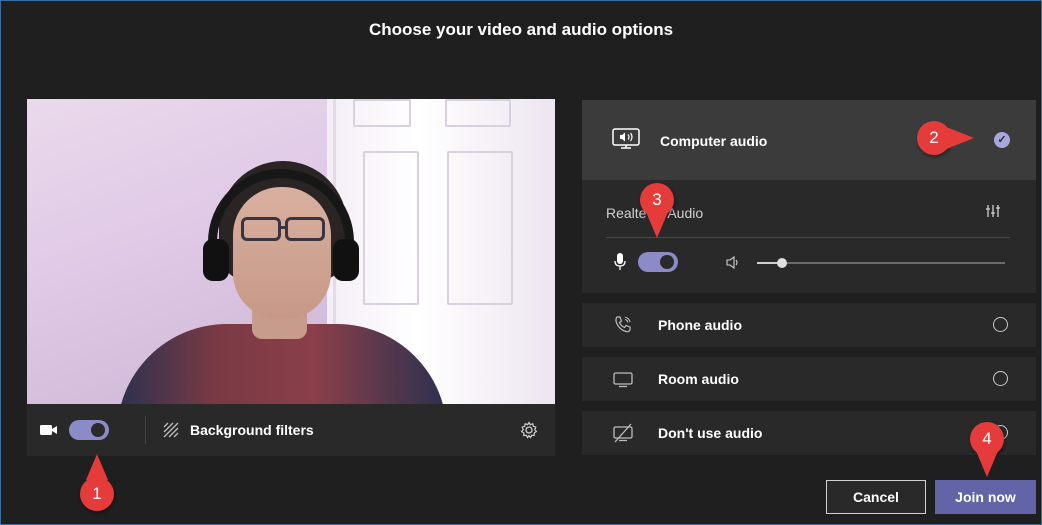  Describe the element at coordinates (658, 262) in the screenshot. I see `microphone-toggle` at that location.